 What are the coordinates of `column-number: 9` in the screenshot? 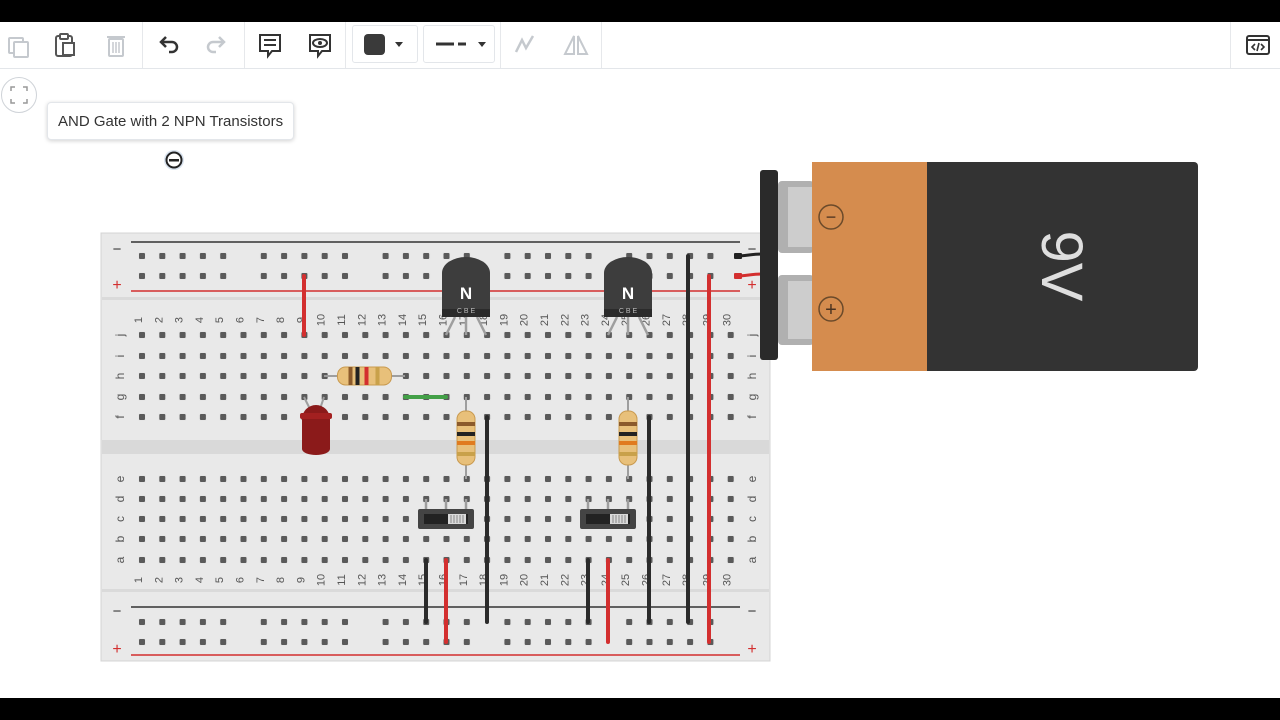 It's located at (301, 580).